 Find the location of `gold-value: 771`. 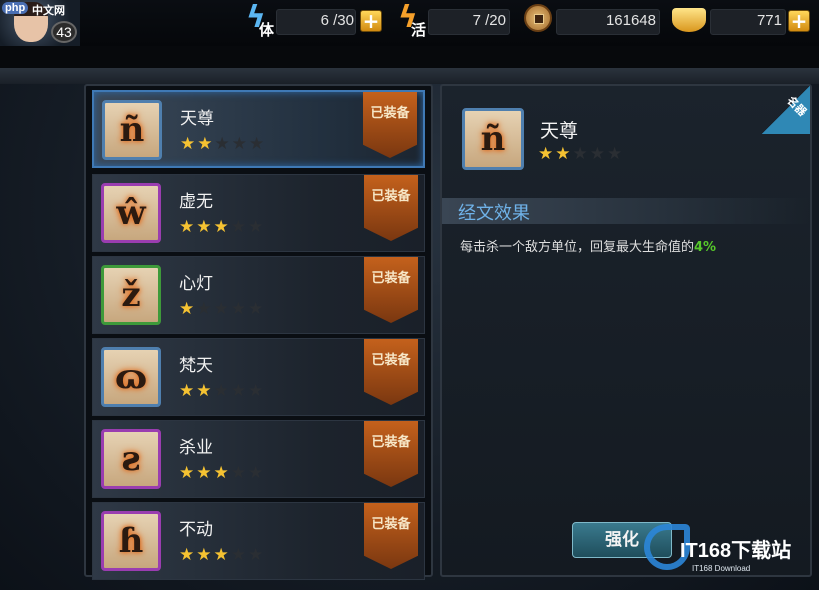

gold-value: 771 is located at coordinates (769, 20).